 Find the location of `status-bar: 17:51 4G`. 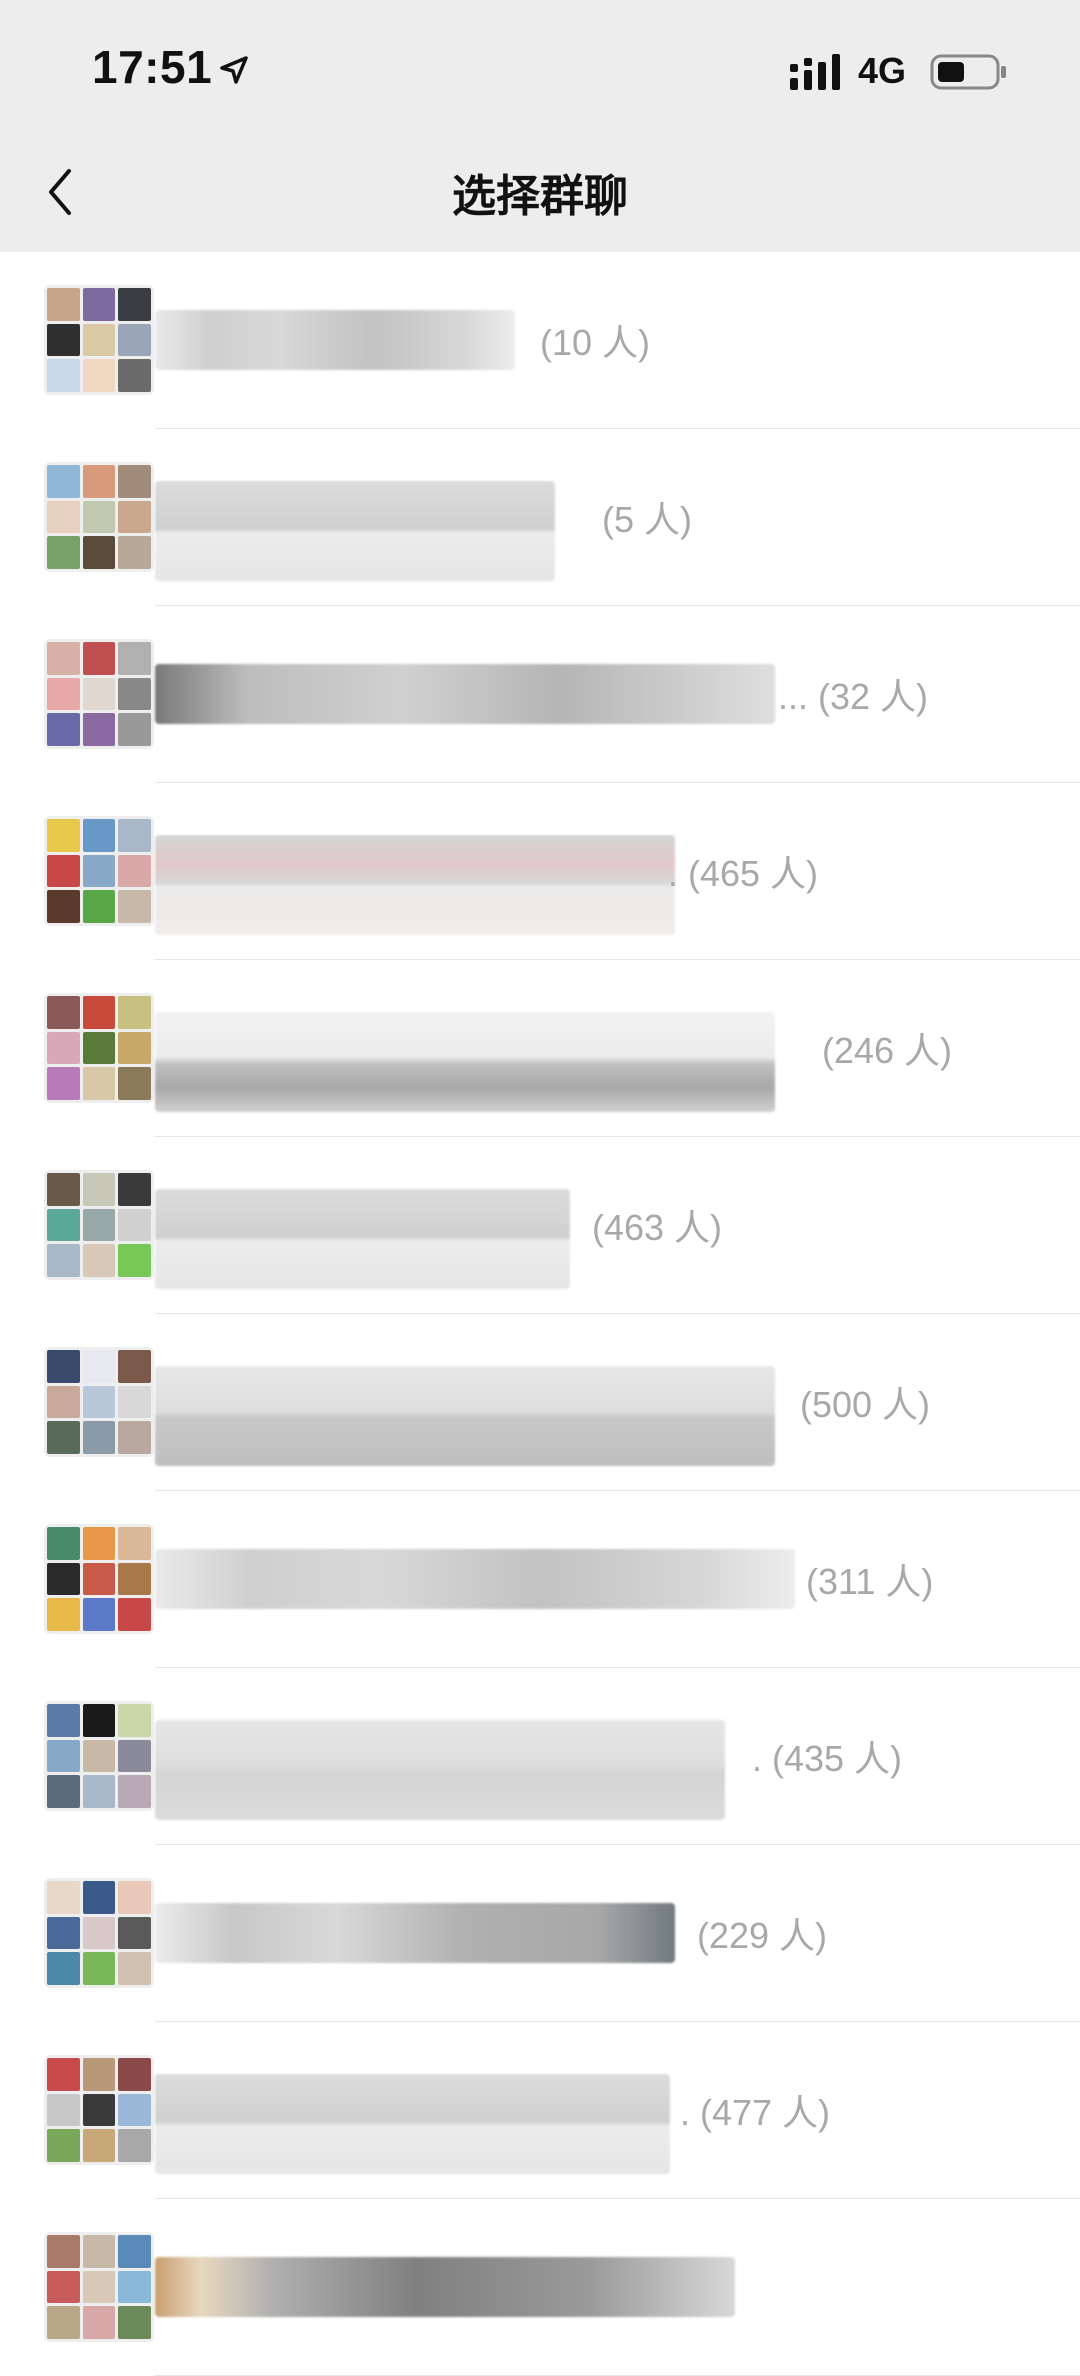

status-bar: 17:51 4G is located at coordinates (540, 70).